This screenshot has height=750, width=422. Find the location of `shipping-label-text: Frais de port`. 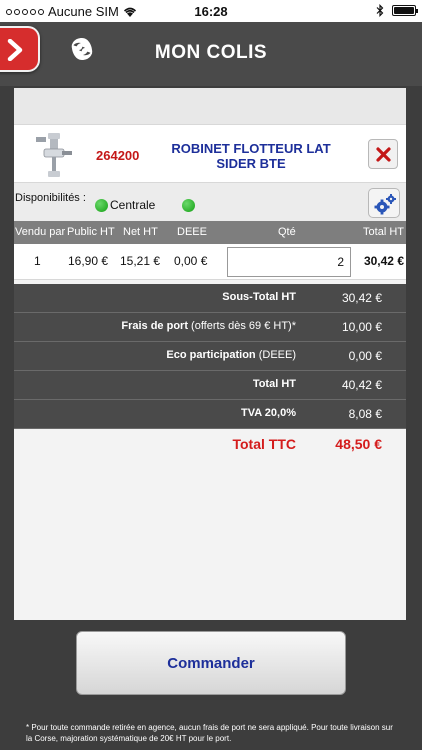

shipping-label-text: Frais de port is located at coordinates (154, 326).